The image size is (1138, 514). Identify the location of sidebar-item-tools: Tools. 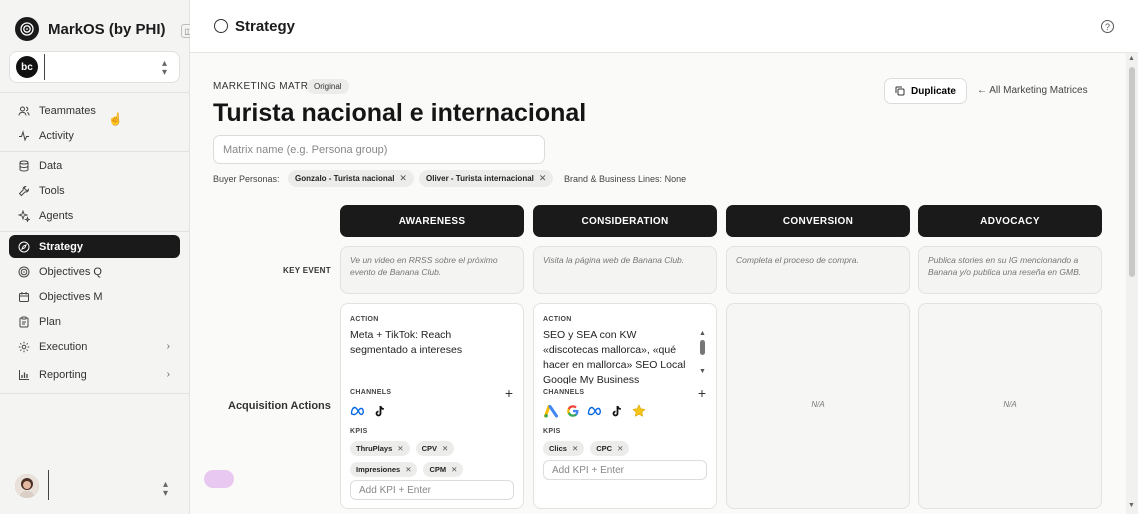
(94, 190).